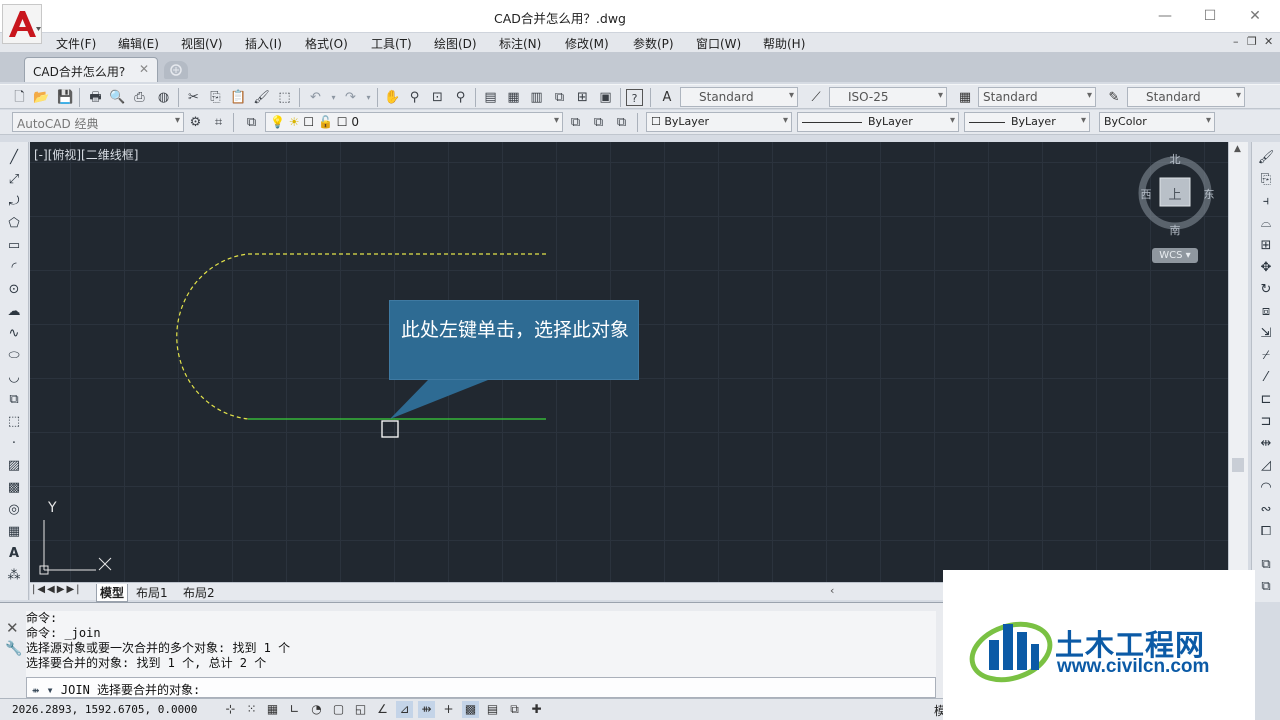 The width and height of the screenshot is (1280, 720). I want to click on move-icon: ✥, so click(1266, 268).